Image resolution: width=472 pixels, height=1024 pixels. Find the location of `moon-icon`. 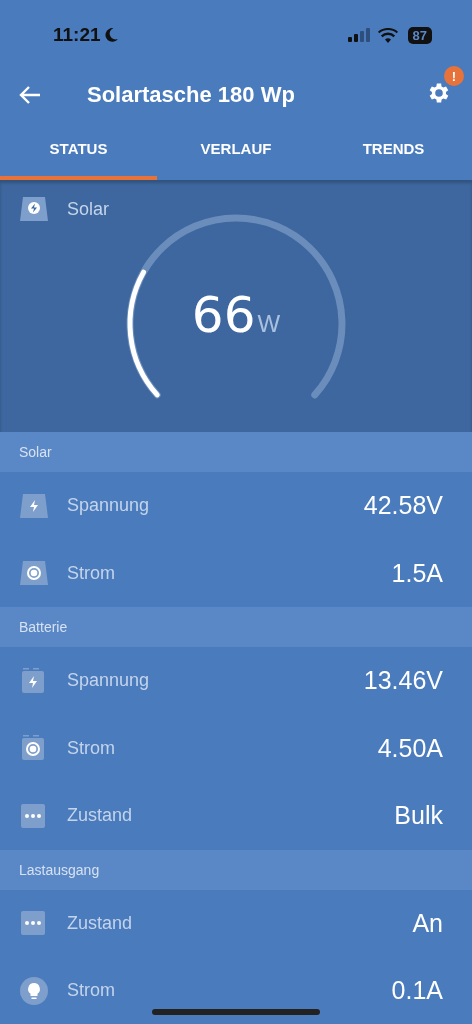

moon-icon is located at coordinates (110, 35).